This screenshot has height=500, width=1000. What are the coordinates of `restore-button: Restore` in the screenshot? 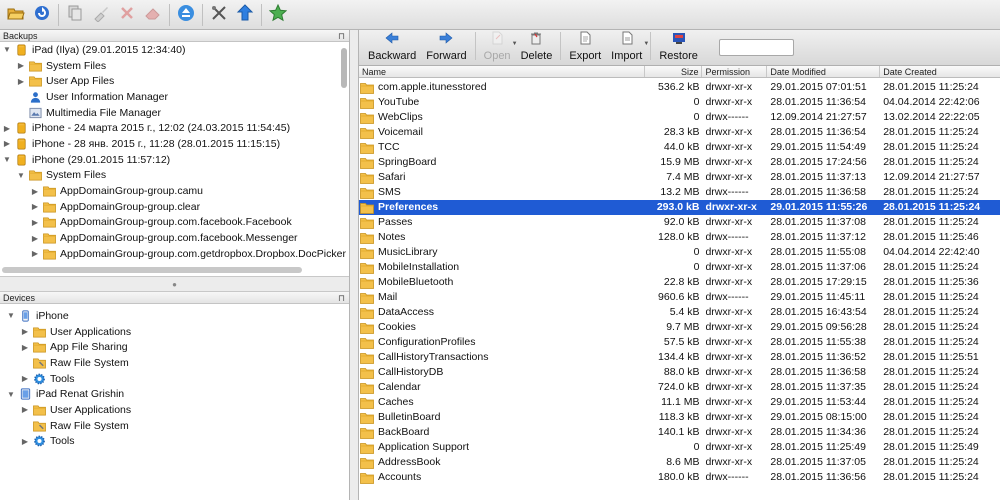 It's located at (678, 46).